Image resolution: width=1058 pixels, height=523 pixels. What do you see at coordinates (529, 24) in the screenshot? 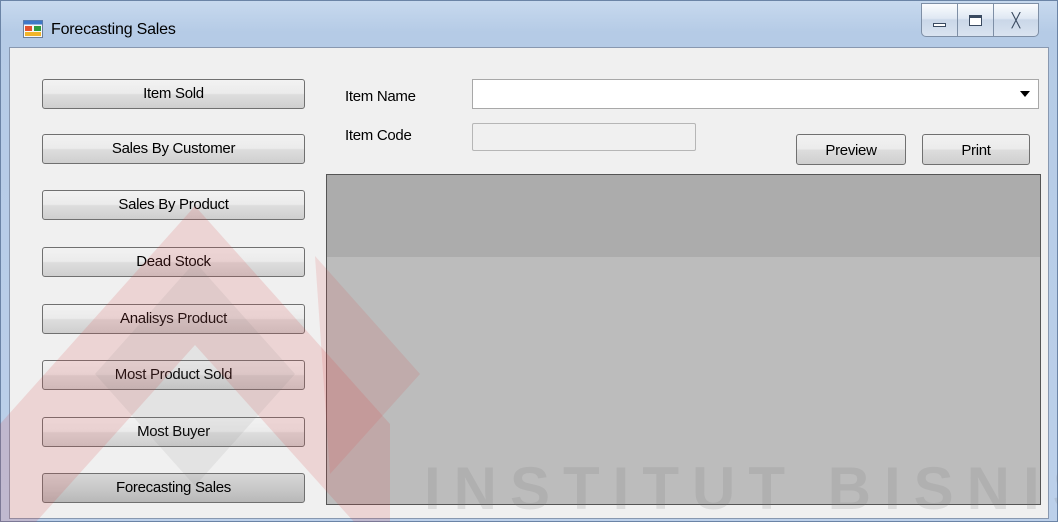
I see `title-bar: Forecasting Sales ╳` at bounding box center [529, 24].